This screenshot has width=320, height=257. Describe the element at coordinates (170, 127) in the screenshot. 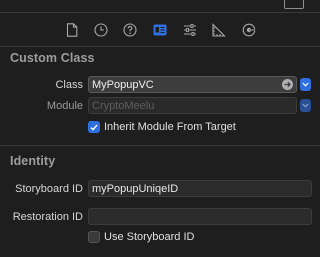

I see `inherit-module-label: Inherit Module From Target` at that location.